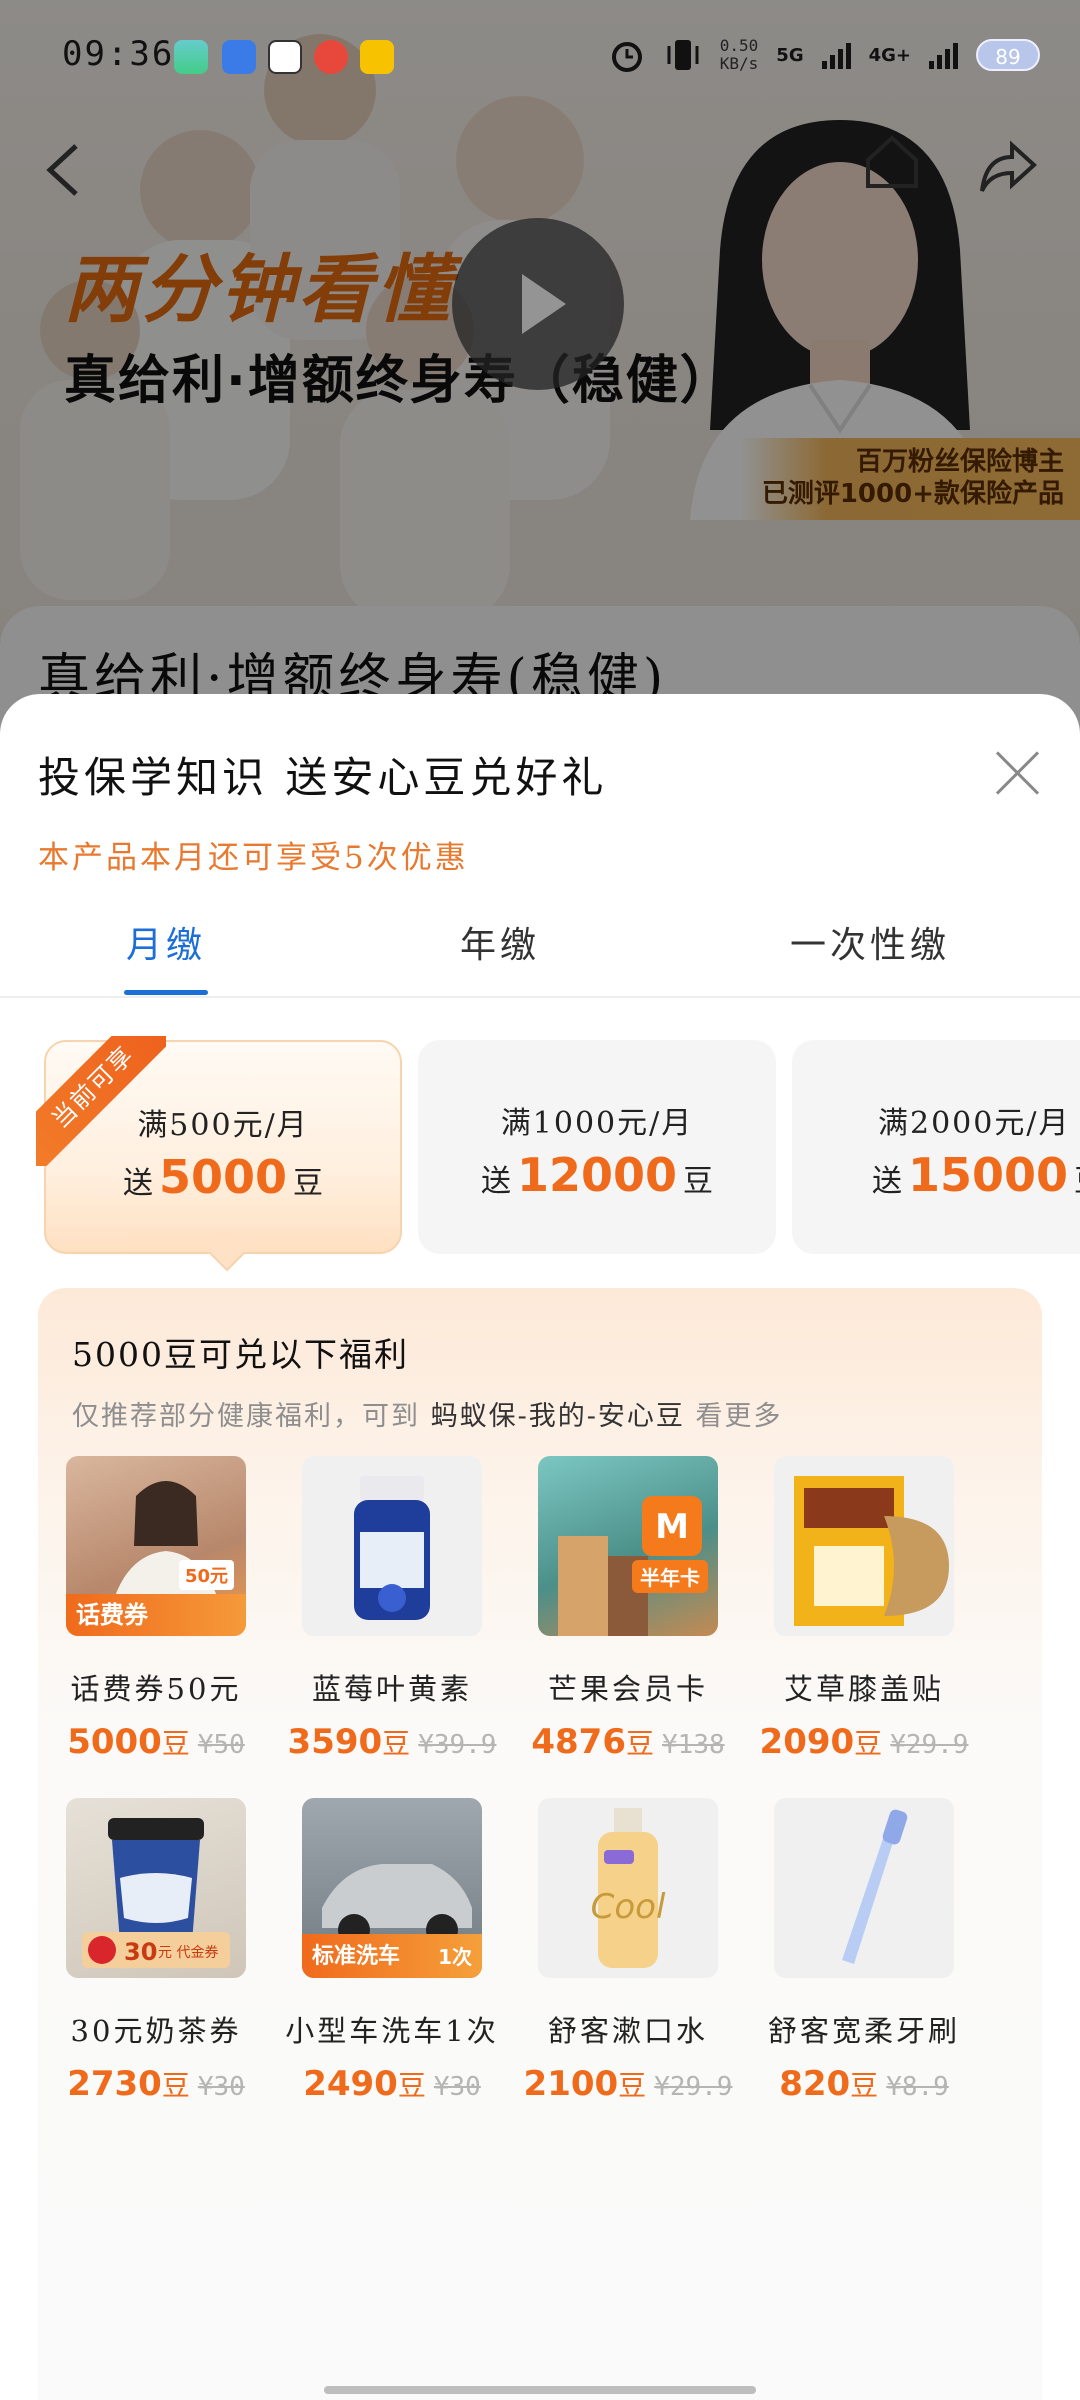 The height and width of the screenshot is (2400, 1080). What do you see at coordinates (597, 1147) in the screenshot?
I see `tier-card-1000: 满1000元/月 送 12000 豆` at bounding box center [597, 1147].